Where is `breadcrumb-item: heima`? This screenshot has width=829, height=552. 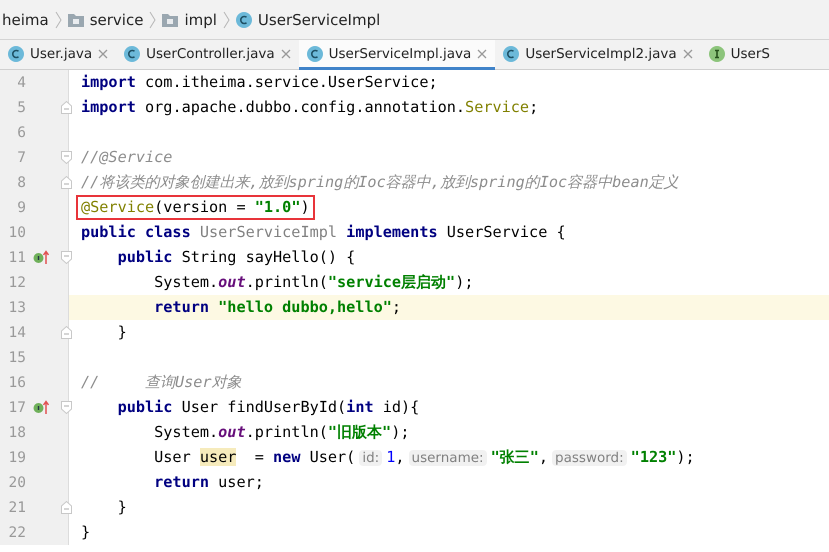
breadcrumb-item: heima is located at coordinates (25, 19).